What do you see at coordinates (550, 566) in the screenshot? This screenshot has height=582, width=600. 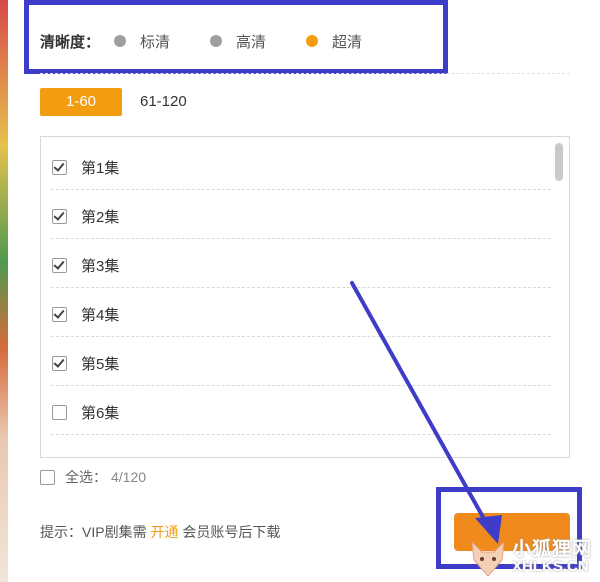 I see `watermark-url: XHLKS.CN` at bounding box center [550, 566].